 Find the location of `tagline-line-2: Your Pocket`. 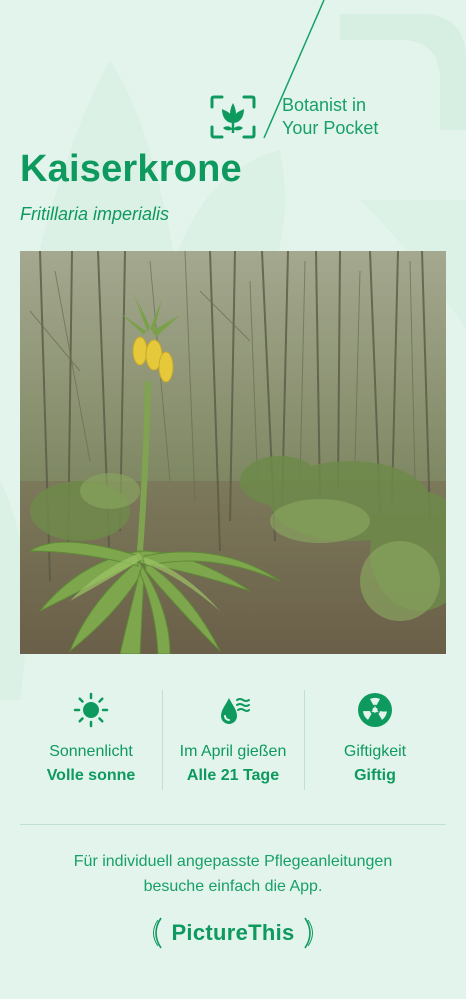

tagline-line-2: Your Pocket is located at coordinates (330, 128).